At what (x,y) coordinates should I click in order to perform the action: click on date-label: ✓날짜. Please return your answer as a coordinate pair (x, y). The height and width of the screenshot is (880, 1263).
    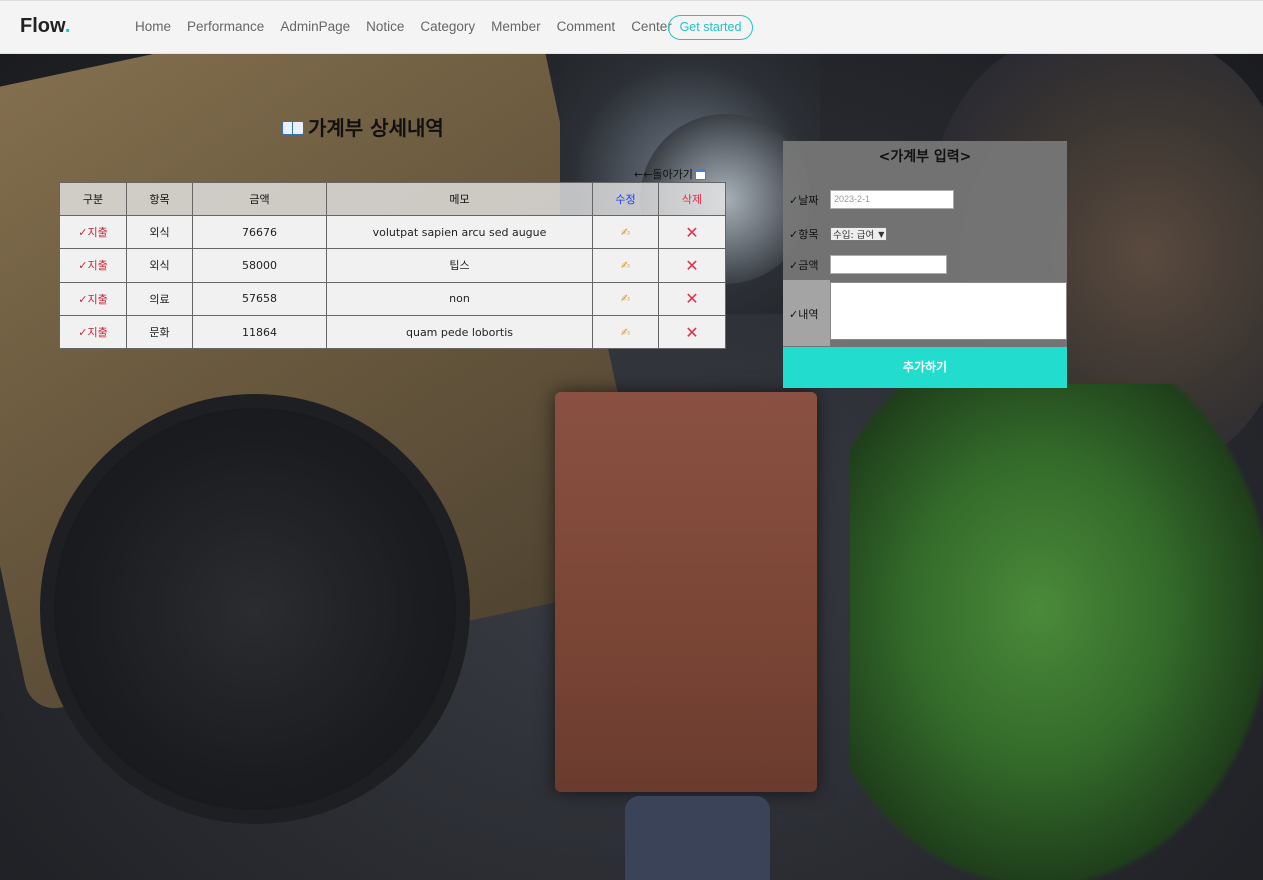
    Looking at the image, I should click on (806, 200).